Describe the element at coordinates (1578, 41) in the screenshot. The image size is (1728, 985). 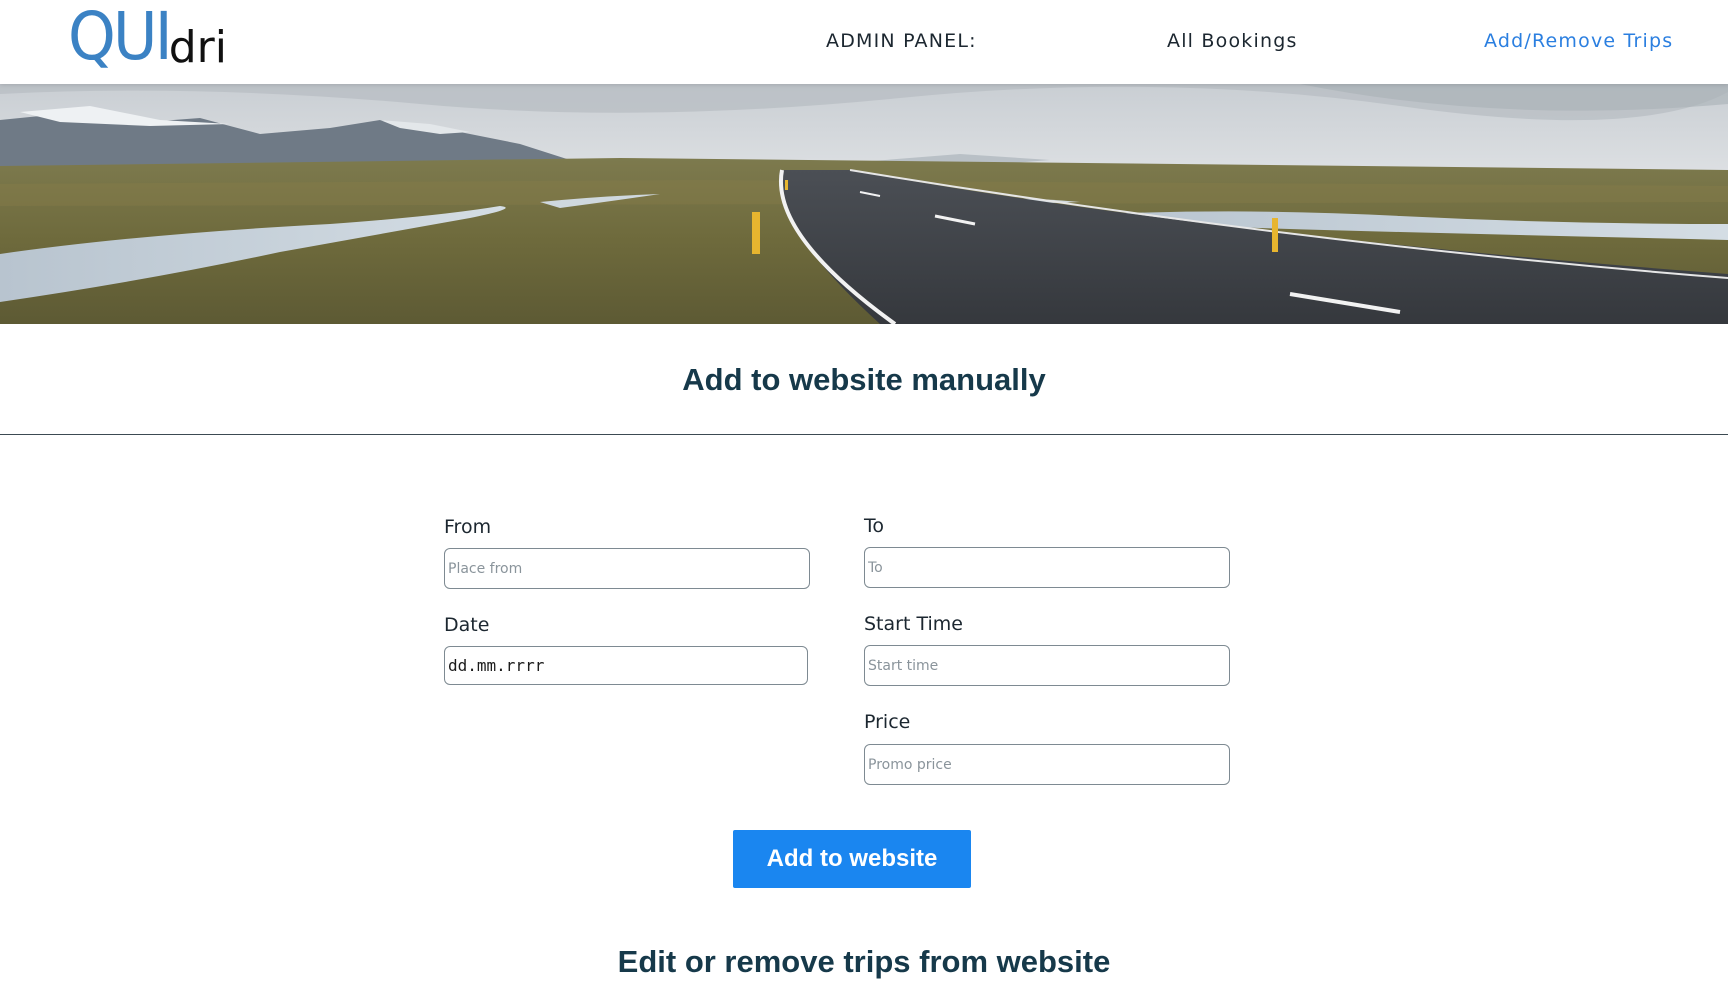
I see `nav-link-add-remove-trips: Add/Remove Trips` at that location.